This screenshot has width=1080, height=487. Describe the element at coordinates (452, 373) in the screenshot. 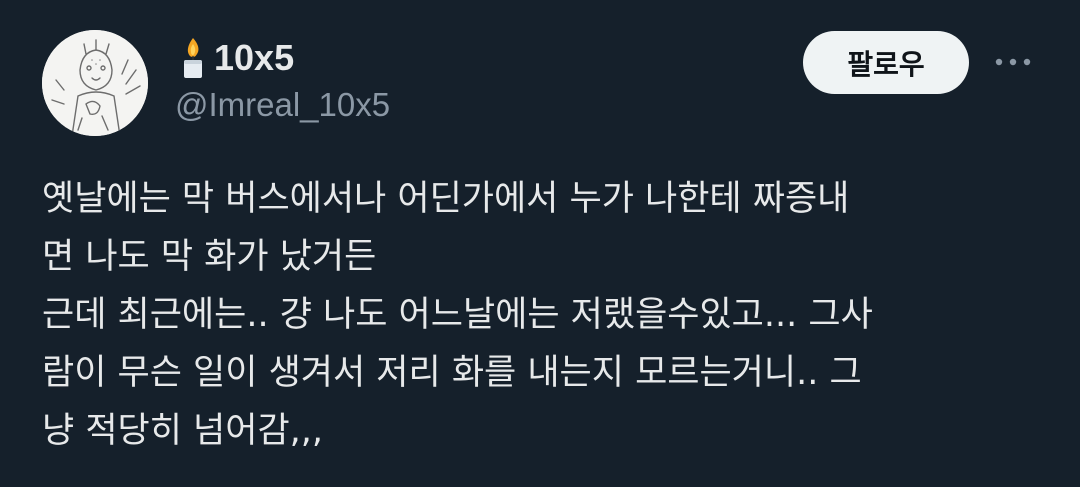

I see `tweet-line: 람이 무슨 일이 생겨서 저리 화를 내는지 모르는거니.. 그` at that location.